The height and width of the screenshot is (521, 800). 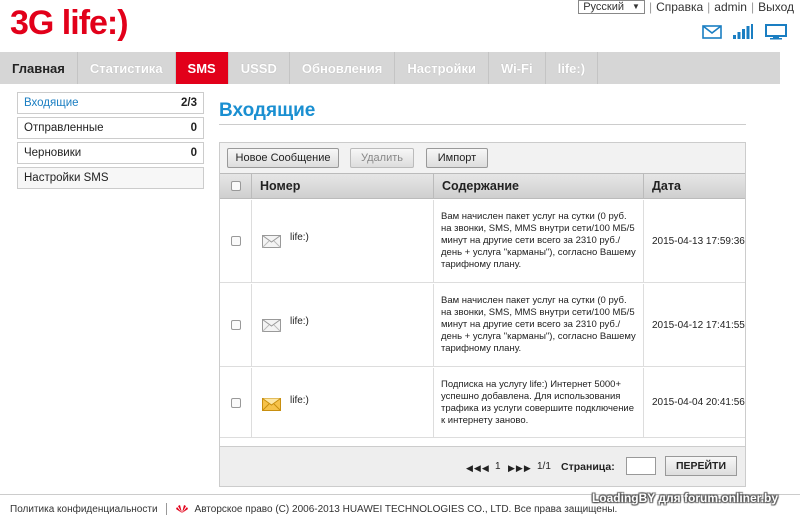 I want to click on nav-updates: Обновления, so click(x=343, y=68).